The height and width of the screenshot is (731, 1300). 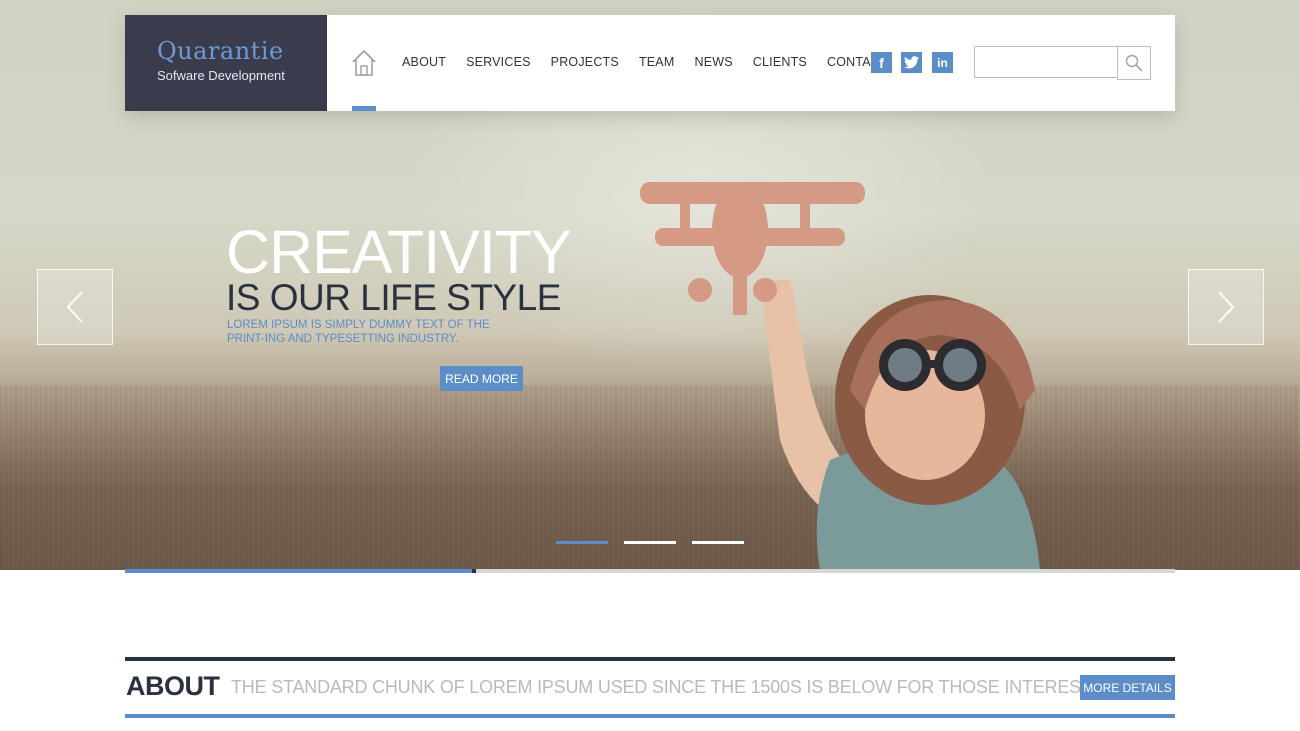 I want to click on slider-next-button, so click(x=1226, y=307).